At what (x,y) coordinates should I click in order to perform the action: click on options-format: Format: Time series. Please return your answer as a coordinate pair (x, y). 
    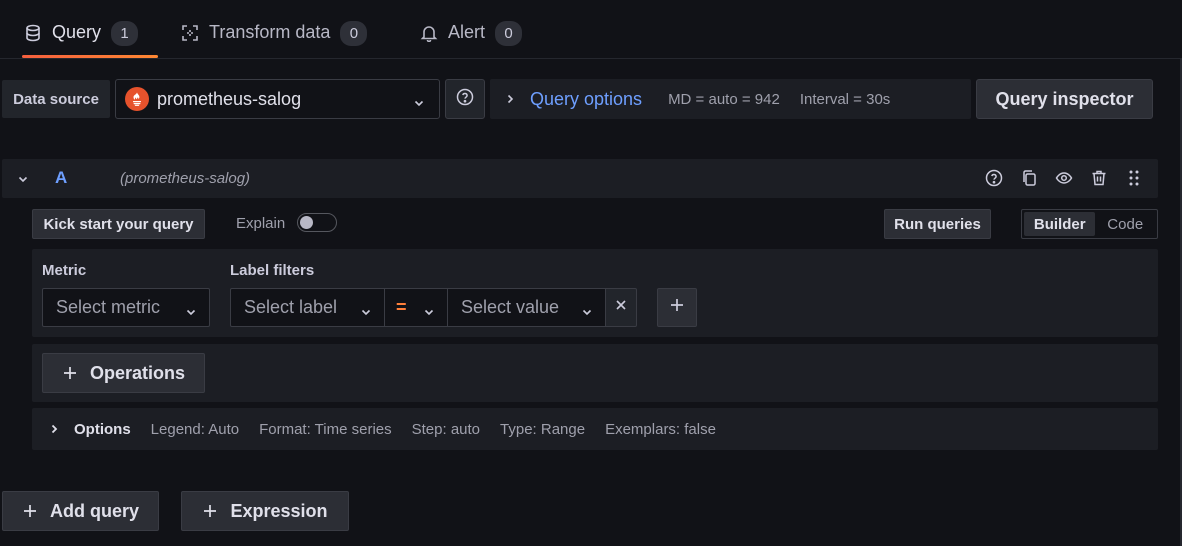
    Looking at the image, I should click on (325, 429).